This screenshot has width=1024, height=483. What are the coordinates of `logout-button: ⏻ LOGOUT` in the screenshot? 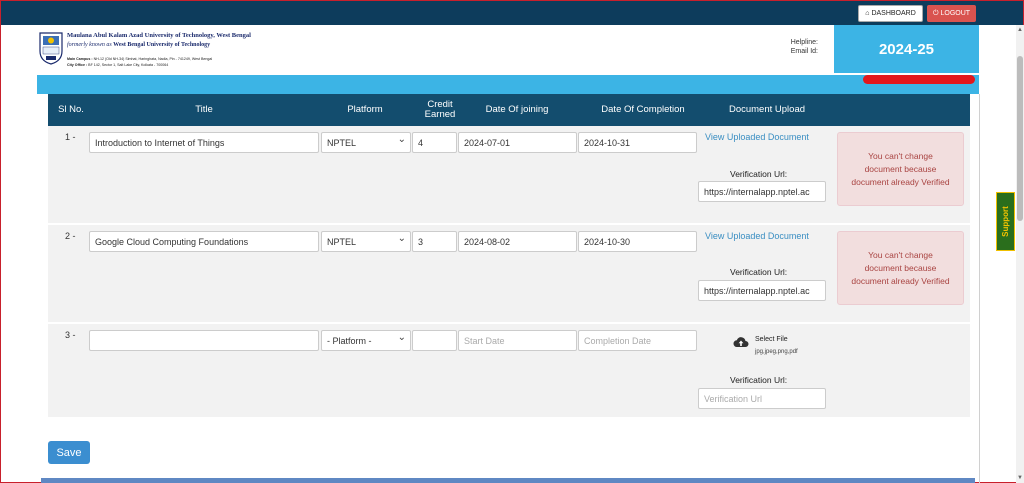 It's located at (951, 13).